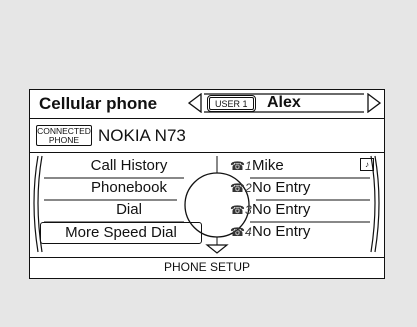 This screenshot has height=327, width=417. What do you see at coordinates (217, 249) in the screenshot?
I see `scroll-down-arrow-icon` at bounding box center [217, 249].